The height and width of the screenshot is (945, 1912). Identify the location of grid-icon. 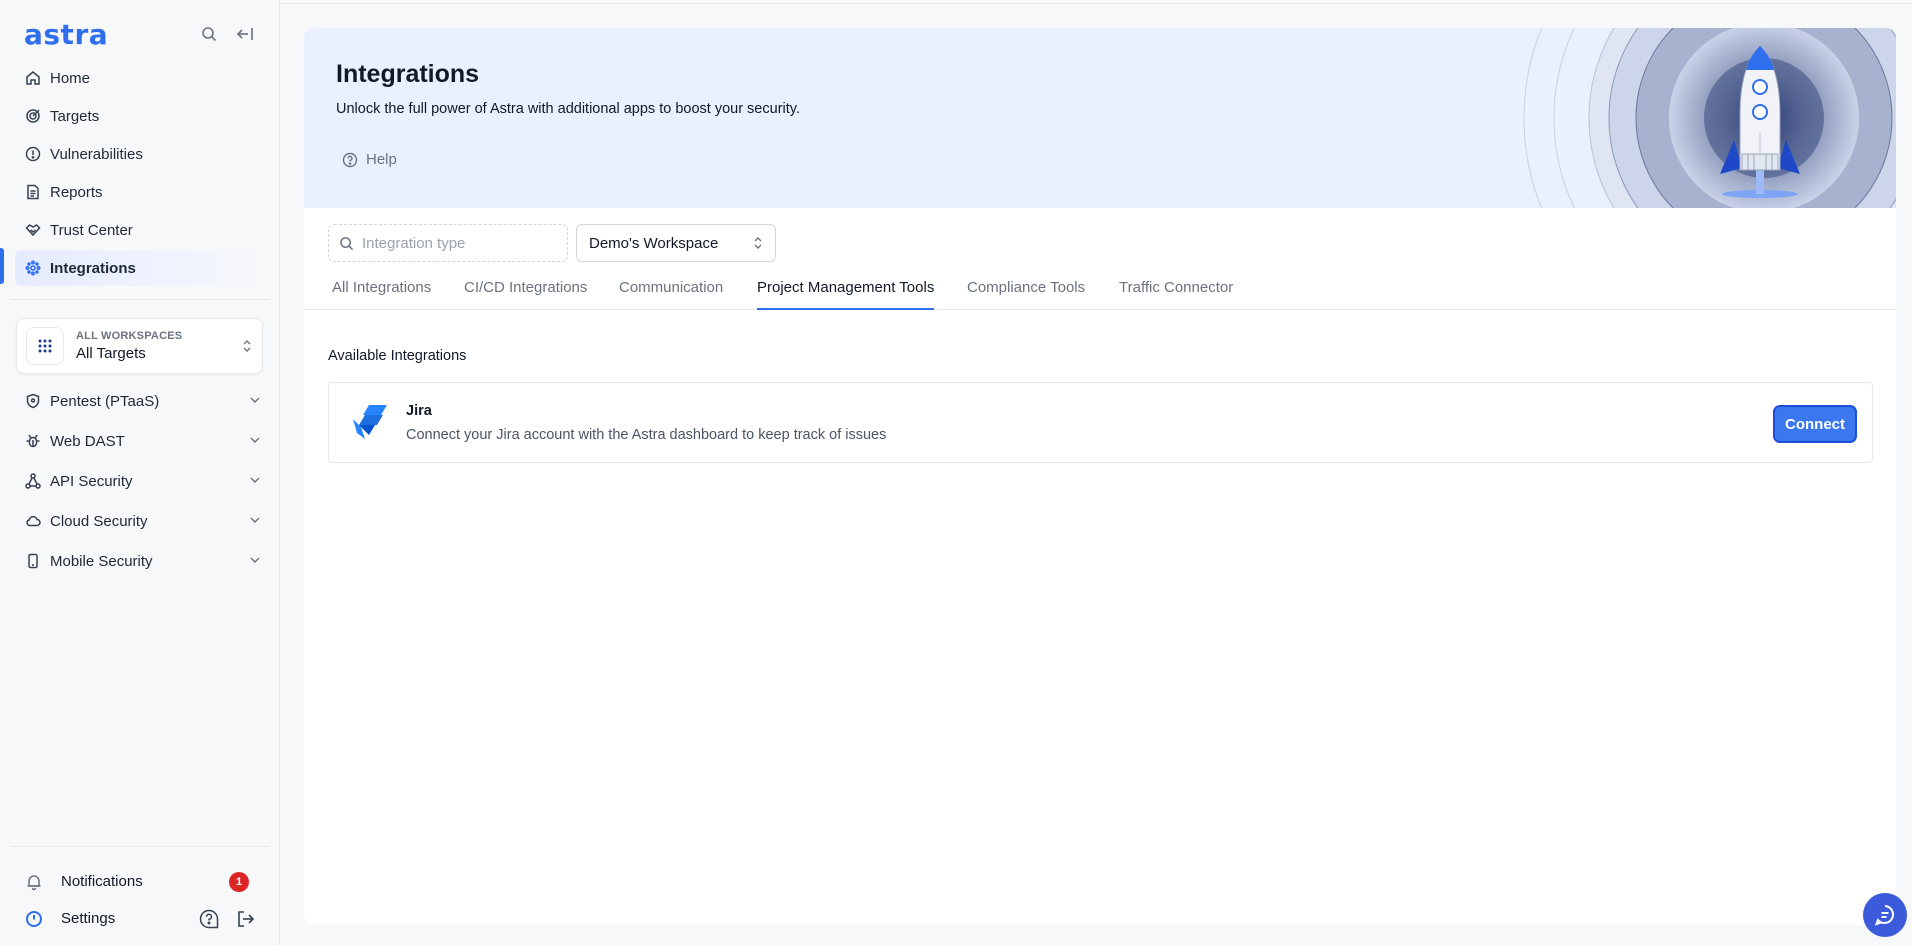
(45, 346).